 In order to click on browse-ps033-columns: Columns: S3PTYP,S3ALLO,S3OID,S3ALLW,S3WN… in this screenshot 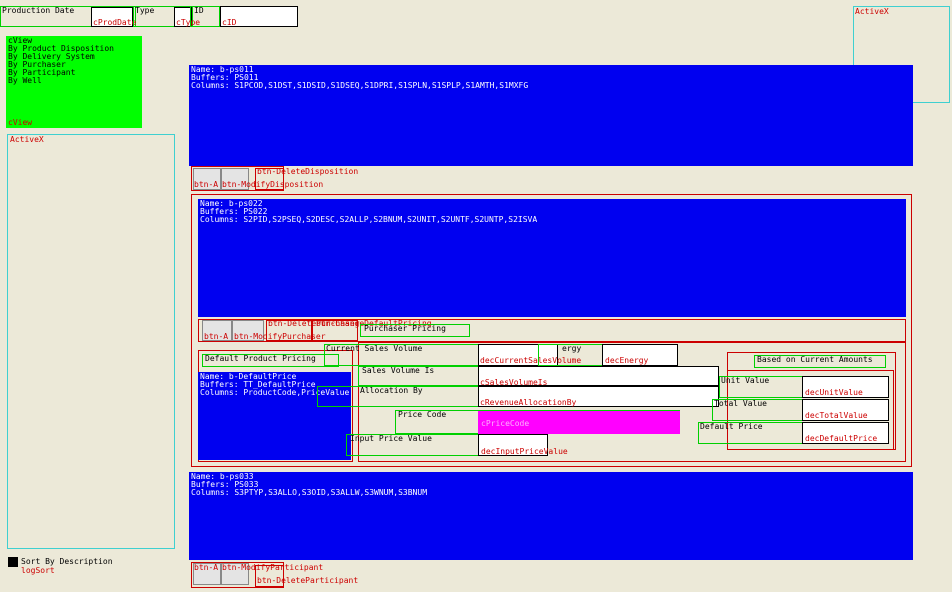, I will do `click(309, 492)`.